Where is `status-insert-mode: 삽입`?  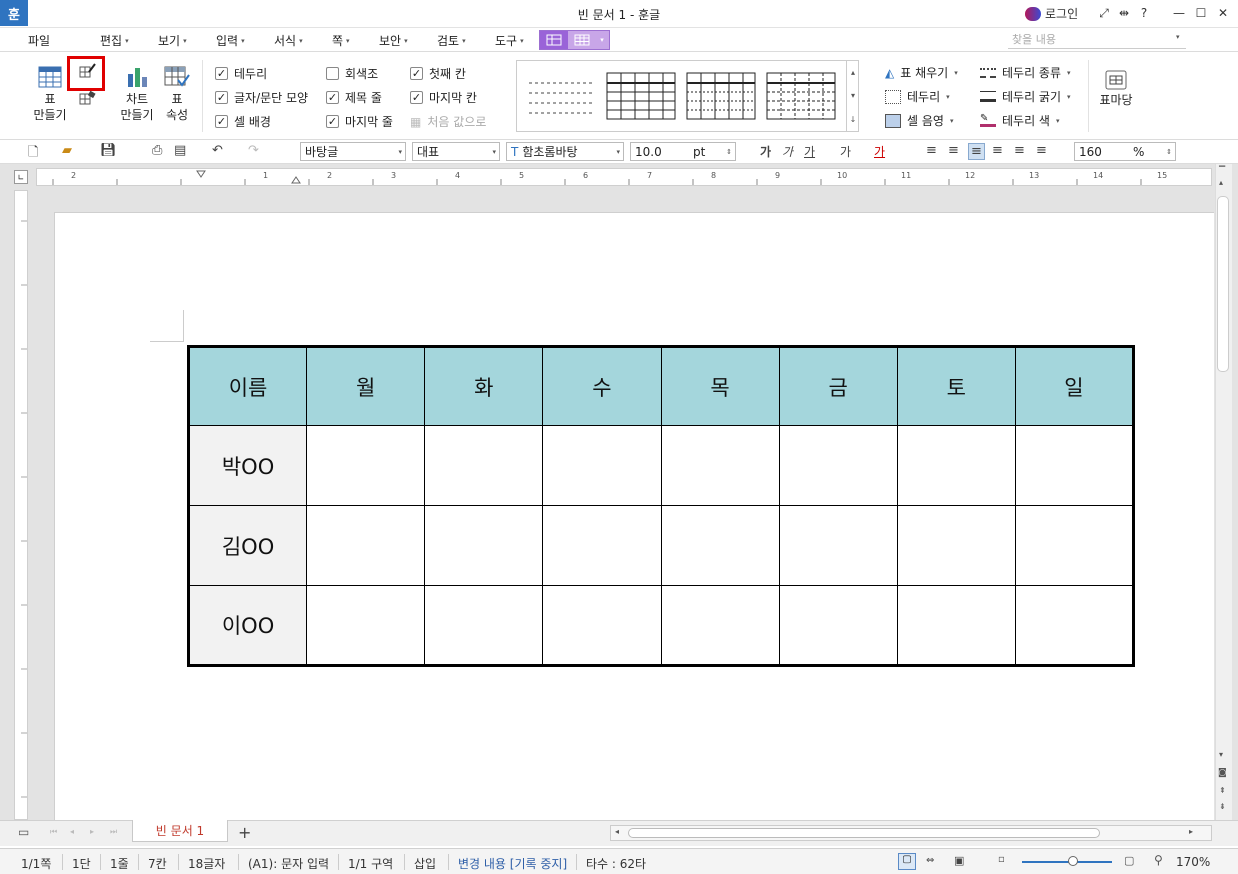 status-insert-mode: 삽입 is located at coordinates (425, 863).